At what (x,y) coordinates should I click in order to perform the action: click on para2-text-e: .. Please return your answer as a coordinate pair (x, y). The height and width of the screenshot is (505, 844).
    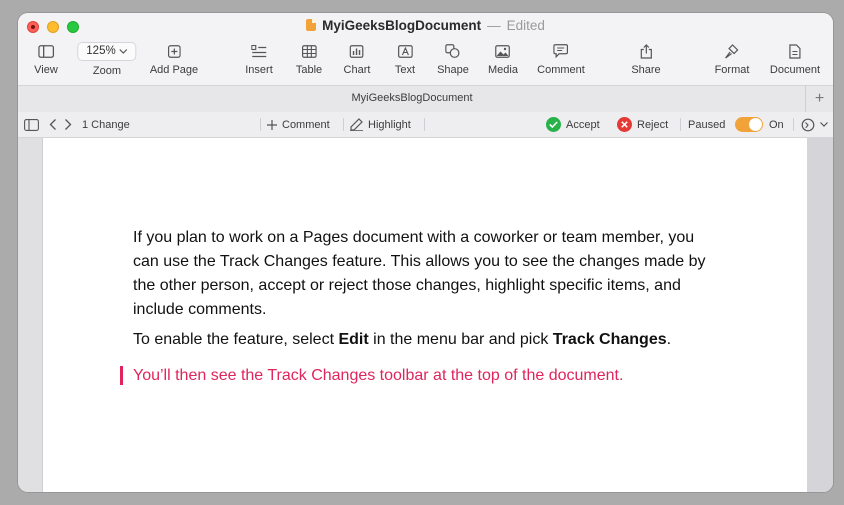
    Looking at the image, I should click on (669, 339).